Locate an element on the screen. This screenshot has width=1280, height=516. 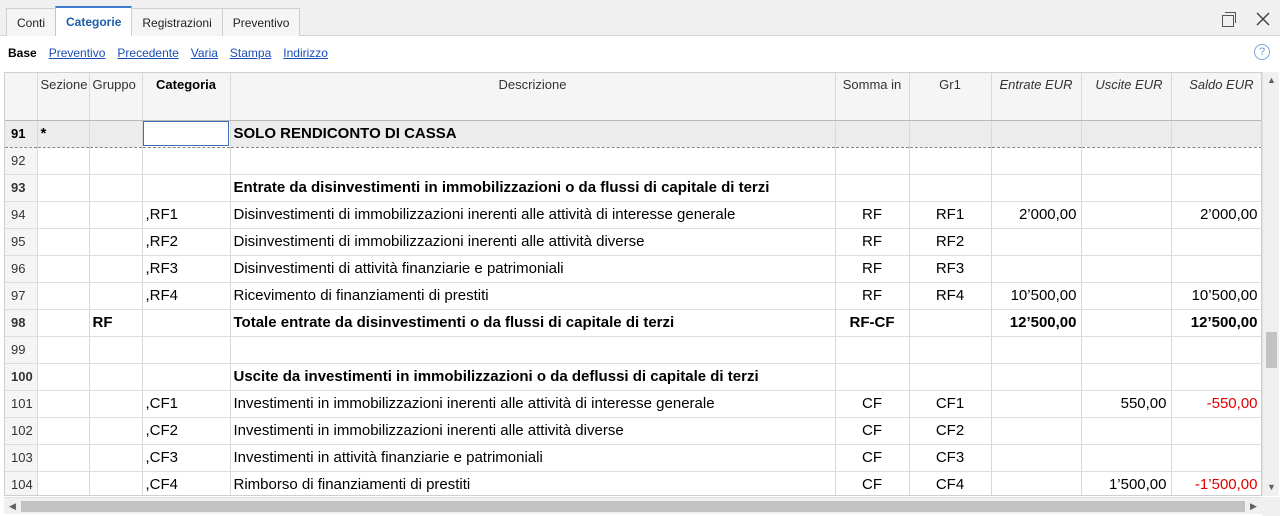
help-icon: ? is located at coordinates (1262, 52).